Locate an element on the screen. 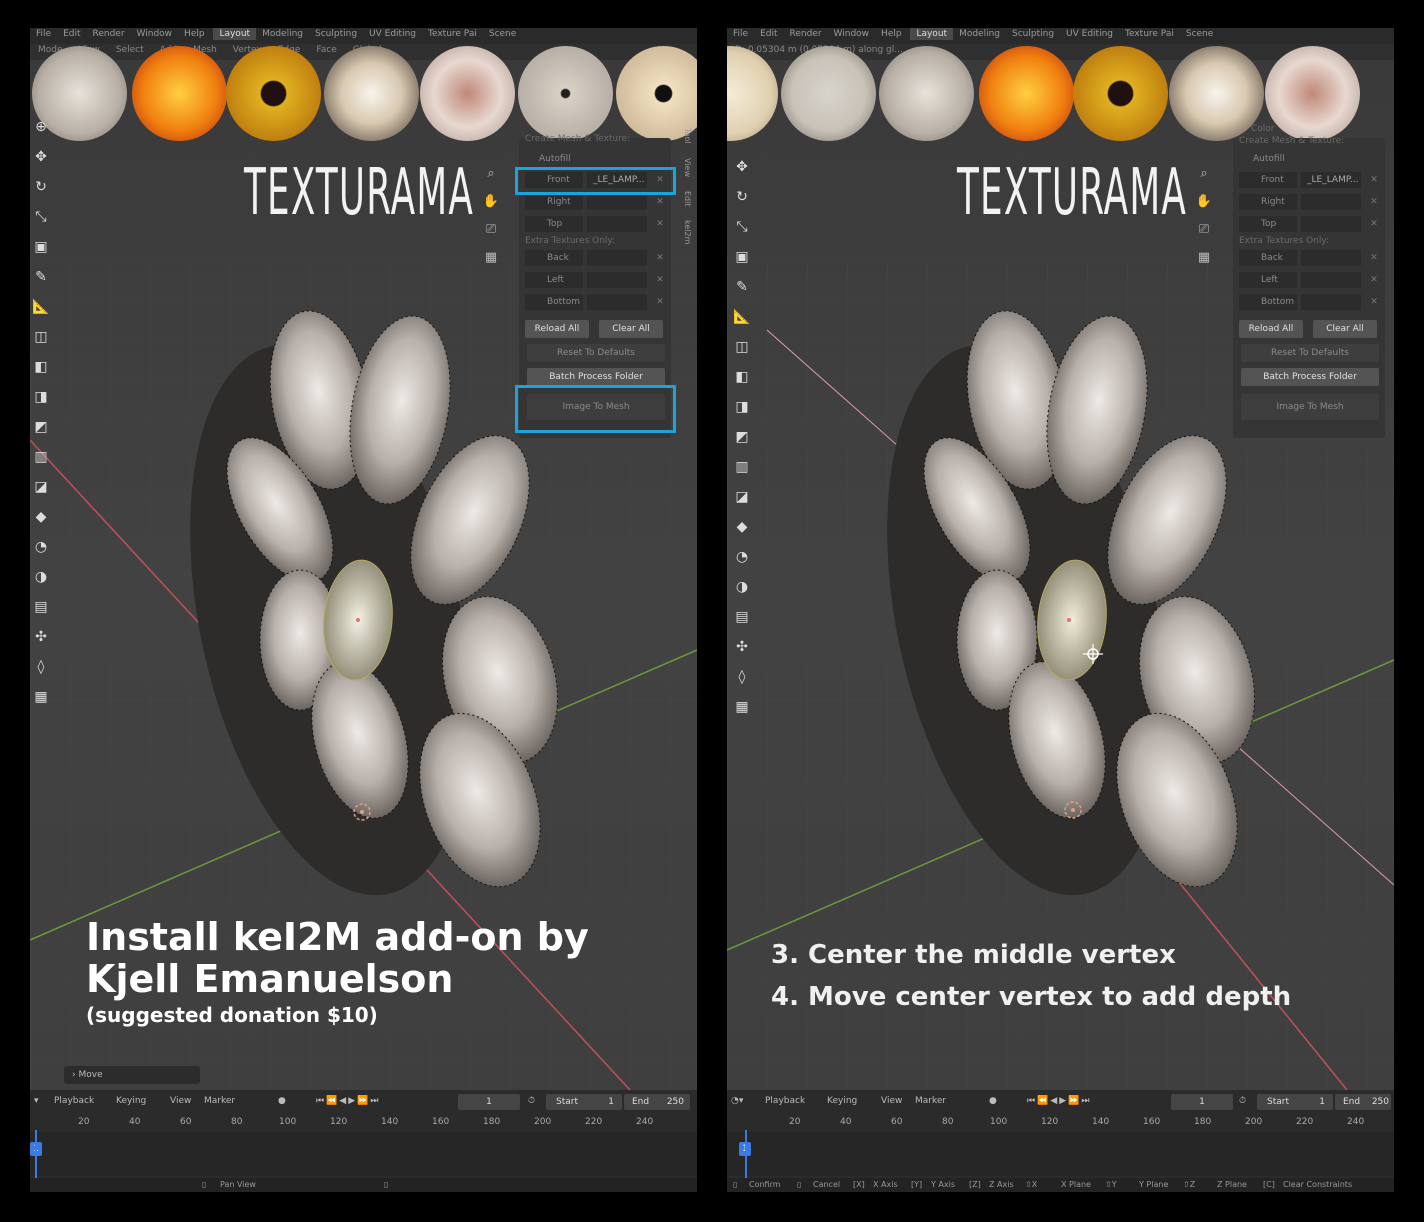 This screenshot has width=1424, height=1222. move-operator-panel: › Move is located at coordinates (132, 1075).